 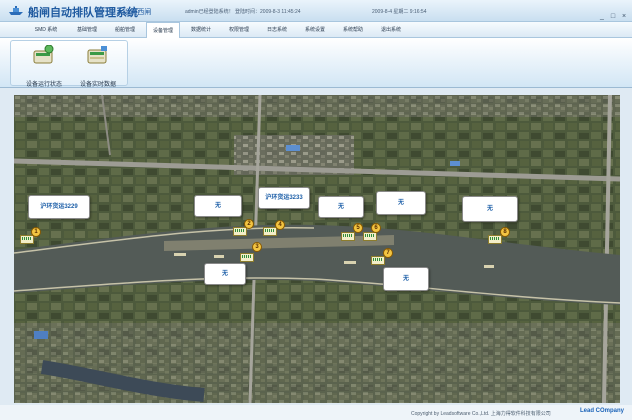 I want to click on ship-label-3: 无, so click(x=225, y=274).